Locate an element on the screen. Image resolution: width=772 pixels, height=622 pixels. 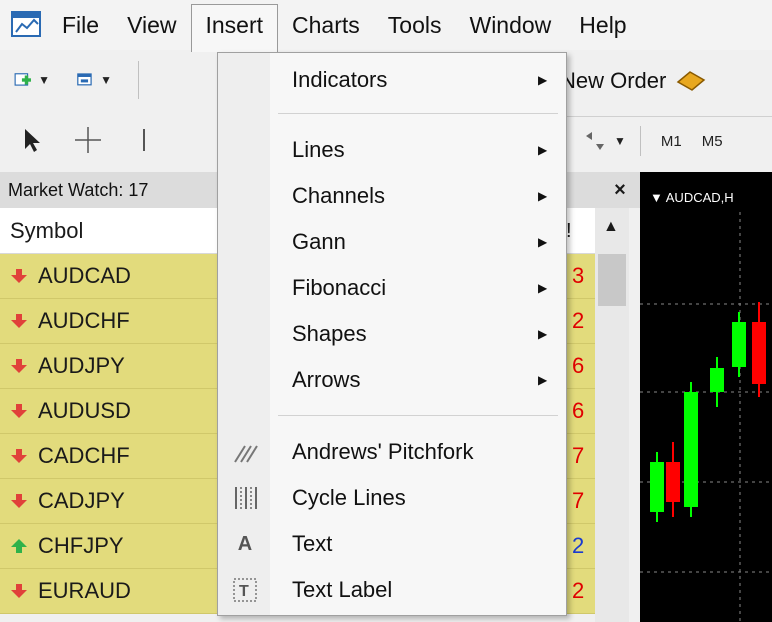
symbol-name: EURAUD is located at coordinates (84, 590).